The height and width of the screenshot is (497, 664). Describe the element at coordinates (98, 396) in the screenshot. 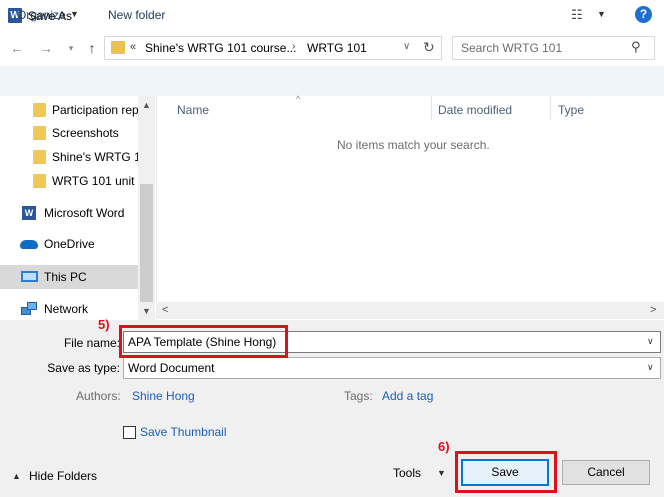

I see `authors-label: Authors:` at that location.